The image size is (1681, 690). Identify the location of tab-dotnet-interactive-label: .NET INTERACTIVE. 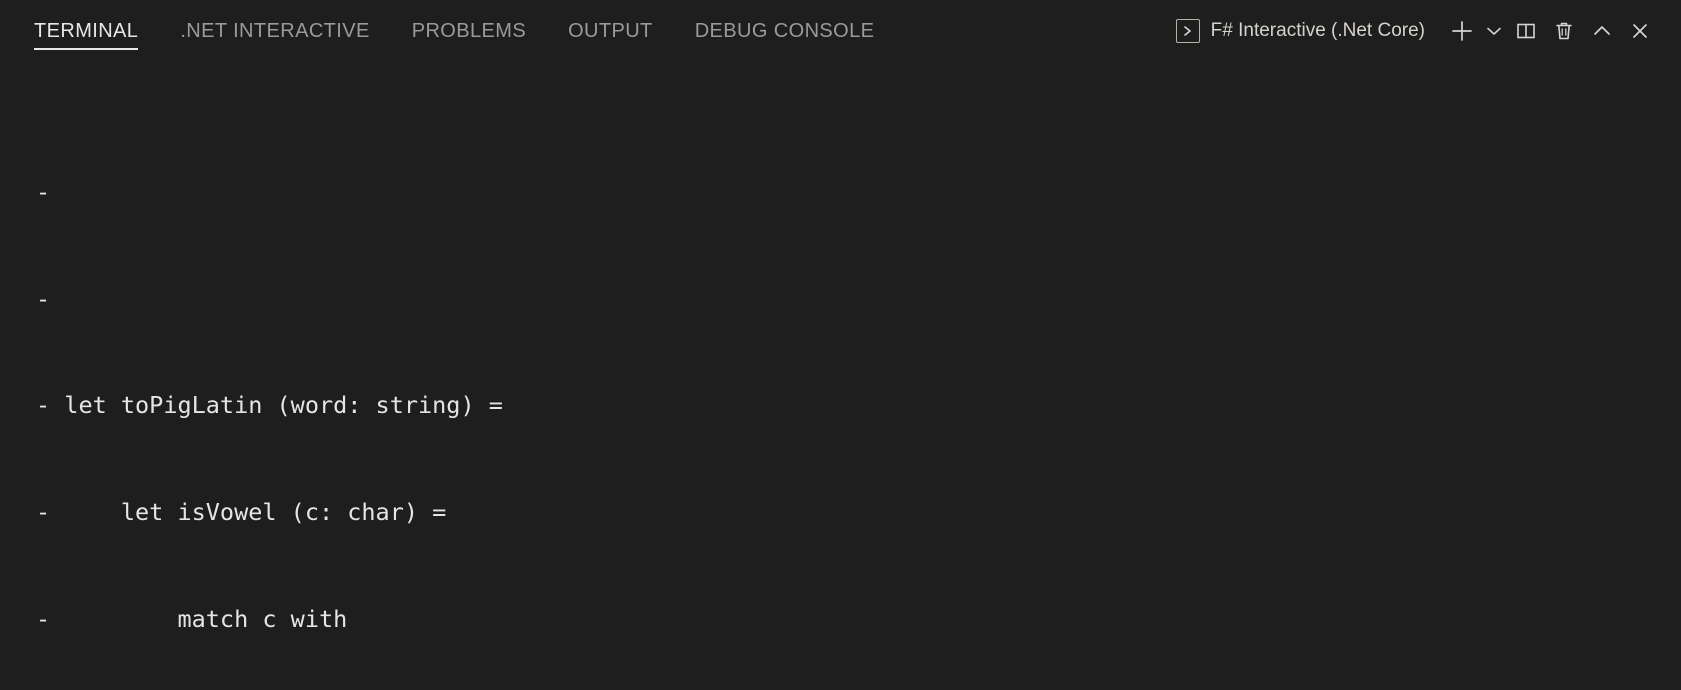
(275, 30).